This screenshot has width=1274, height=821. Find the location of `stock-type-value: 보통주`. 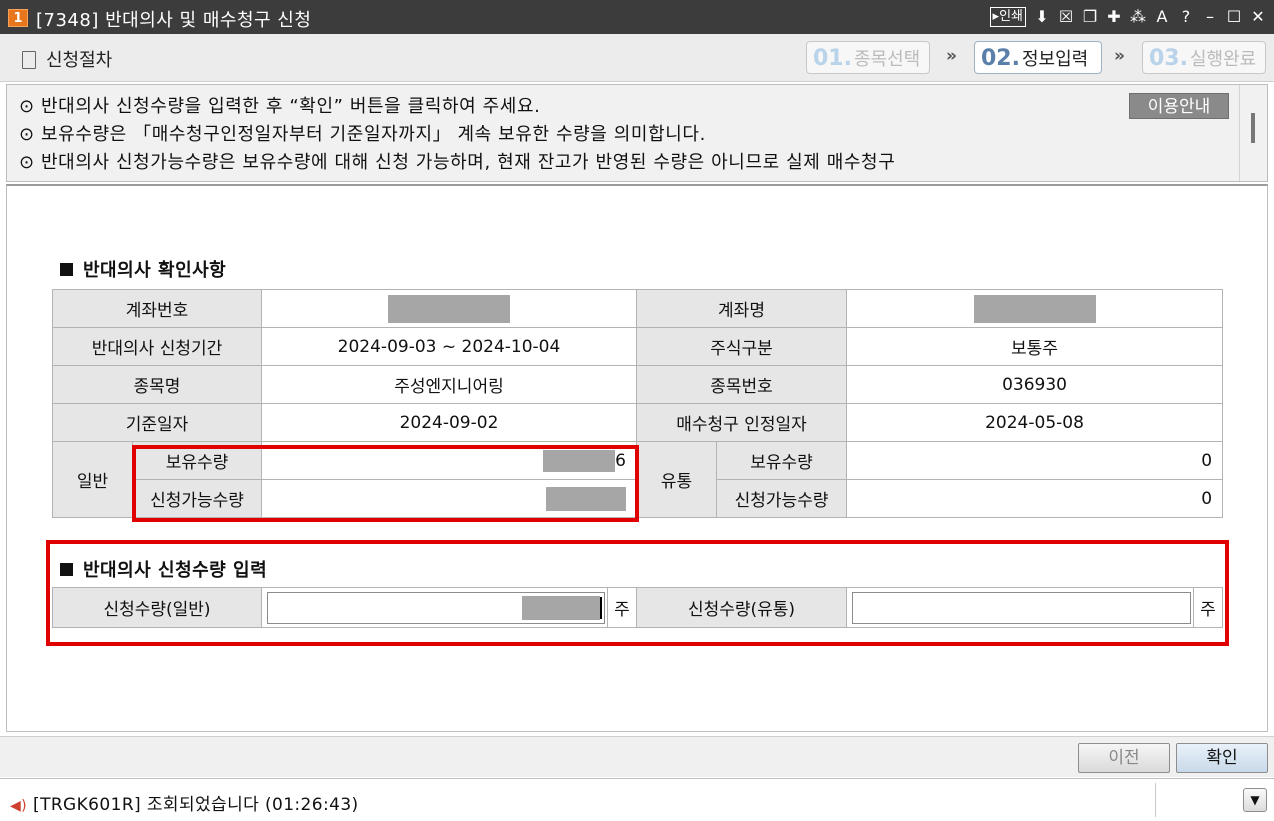

stock-type-value: 보통주 is located at coordinates (1035, 346).